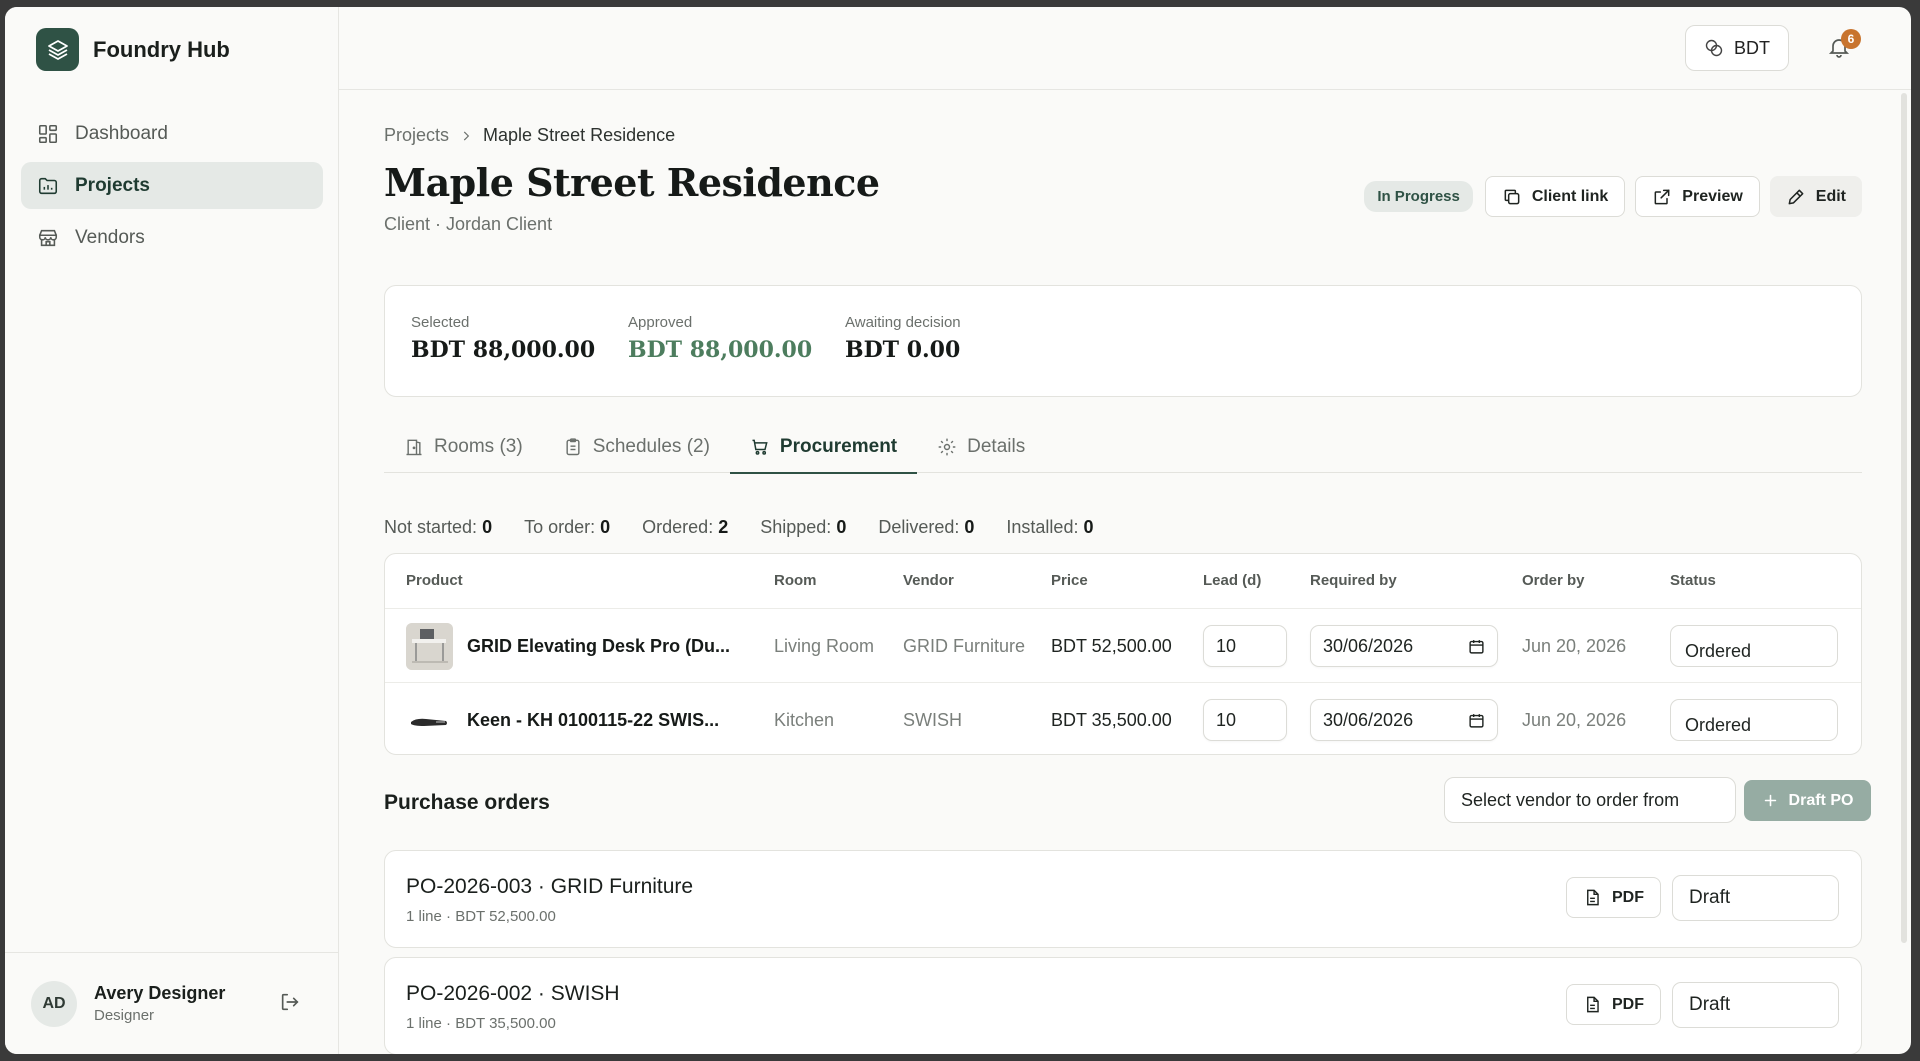 The width and height of the screenshot is (1920, 1061). I want to click on coins-icon, so click(1714, 48).